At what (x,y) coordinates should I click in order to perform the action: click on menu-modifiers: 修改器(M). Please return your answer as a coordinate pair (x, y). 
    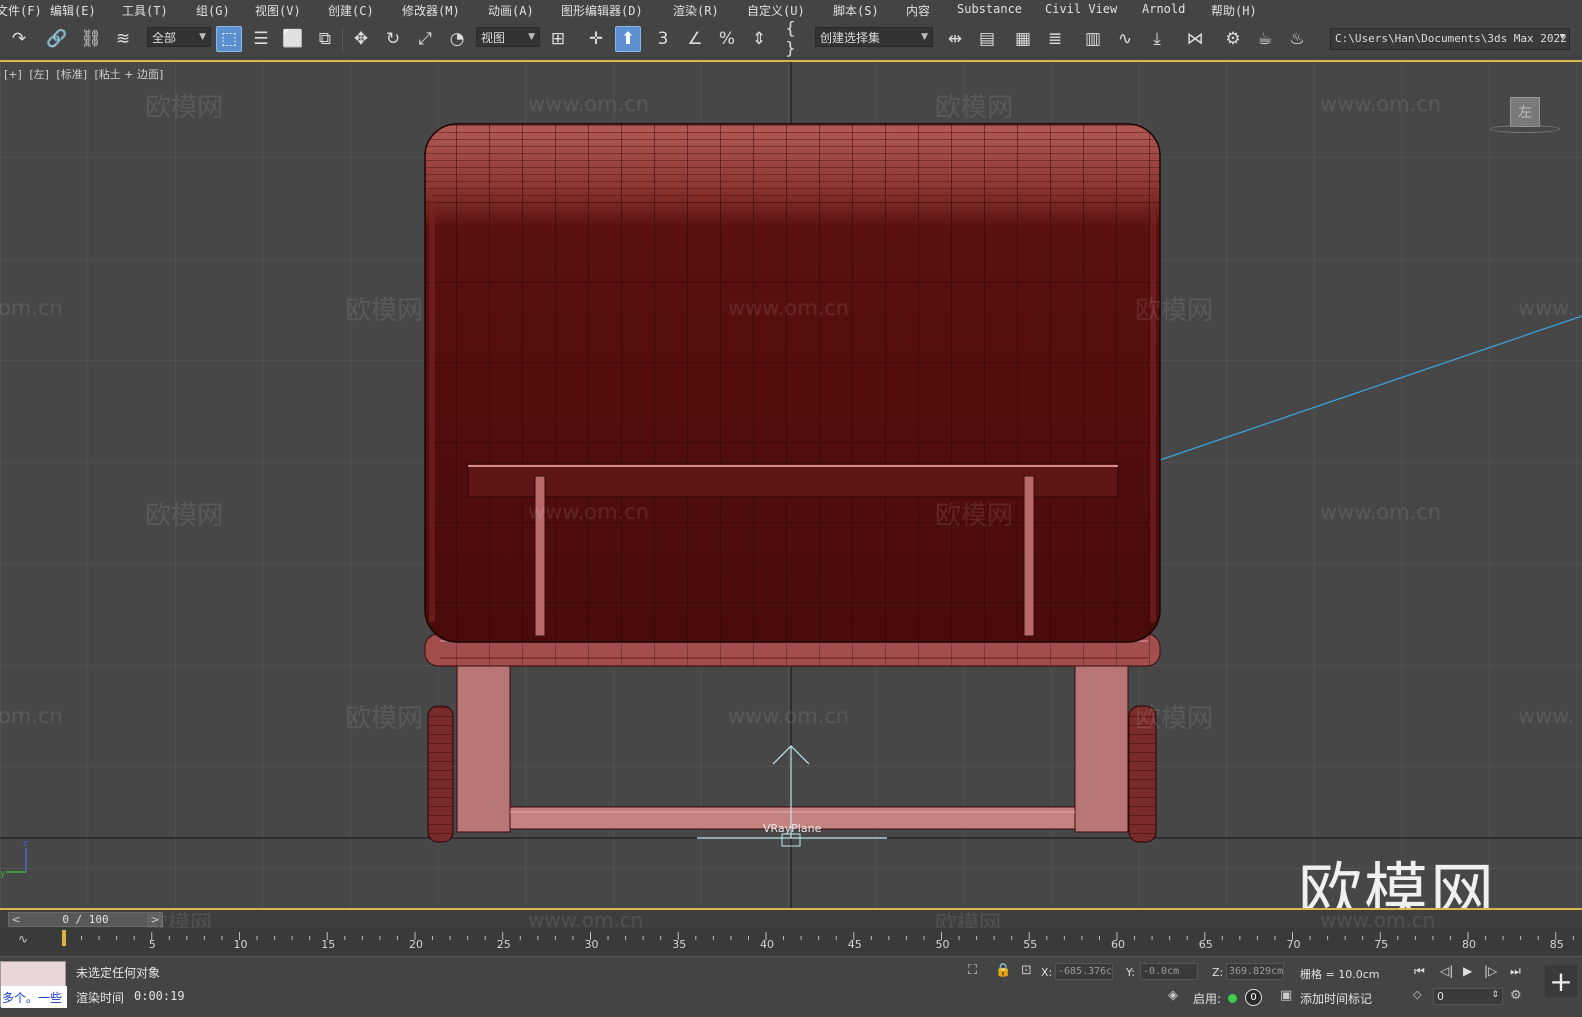
    Looking at the image, I should click on (431, 10).